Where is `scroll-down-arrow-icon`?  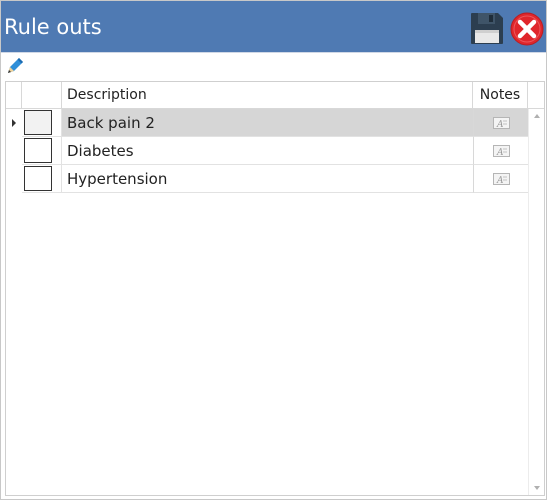 scroll-down-arrow-icon is located at coordinates (537, 488).